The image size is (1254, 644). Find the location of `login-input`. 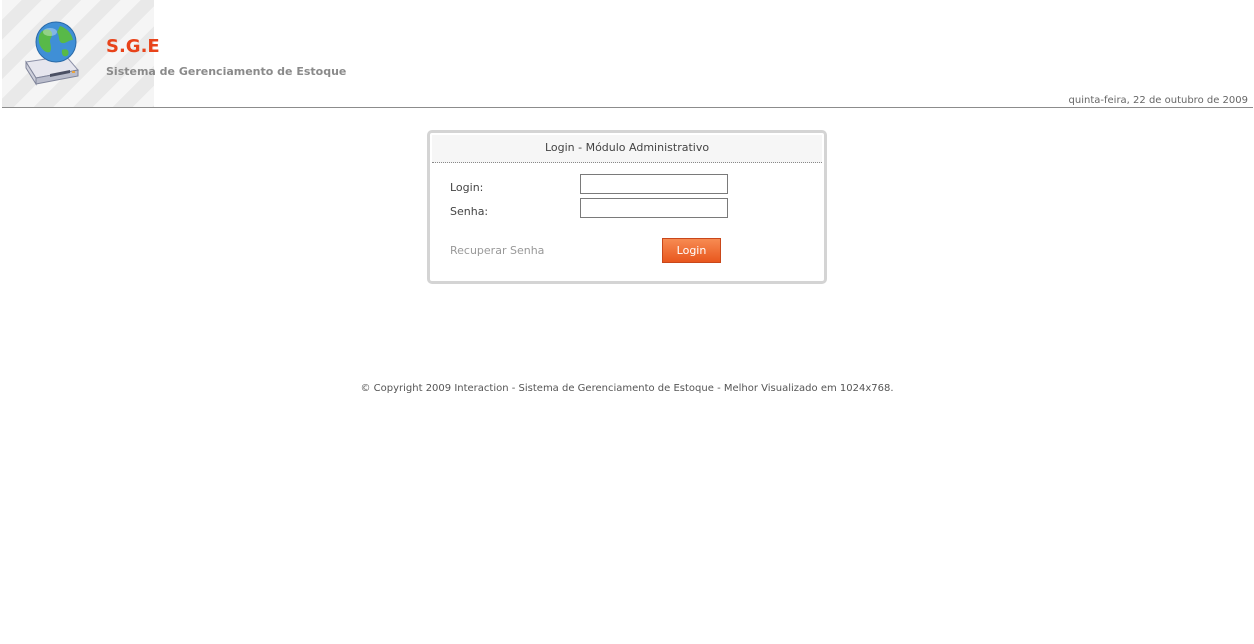

login-input is located at coordinates (654, 184).